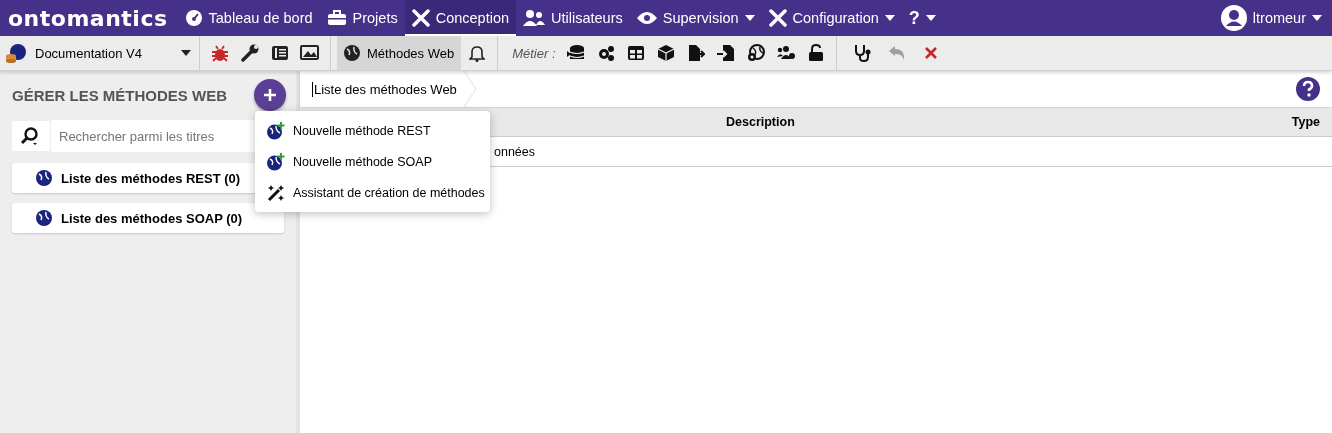 The height and width of the screenshot is (433, 1332). I want to click on nav-item: Utilisateurs, so click(573, 18).